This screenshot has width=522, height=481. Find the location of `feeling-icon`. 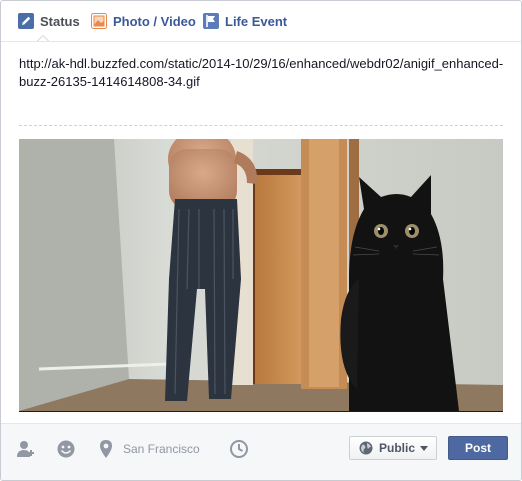

feeling-icon is located at coordinates (66, 449).